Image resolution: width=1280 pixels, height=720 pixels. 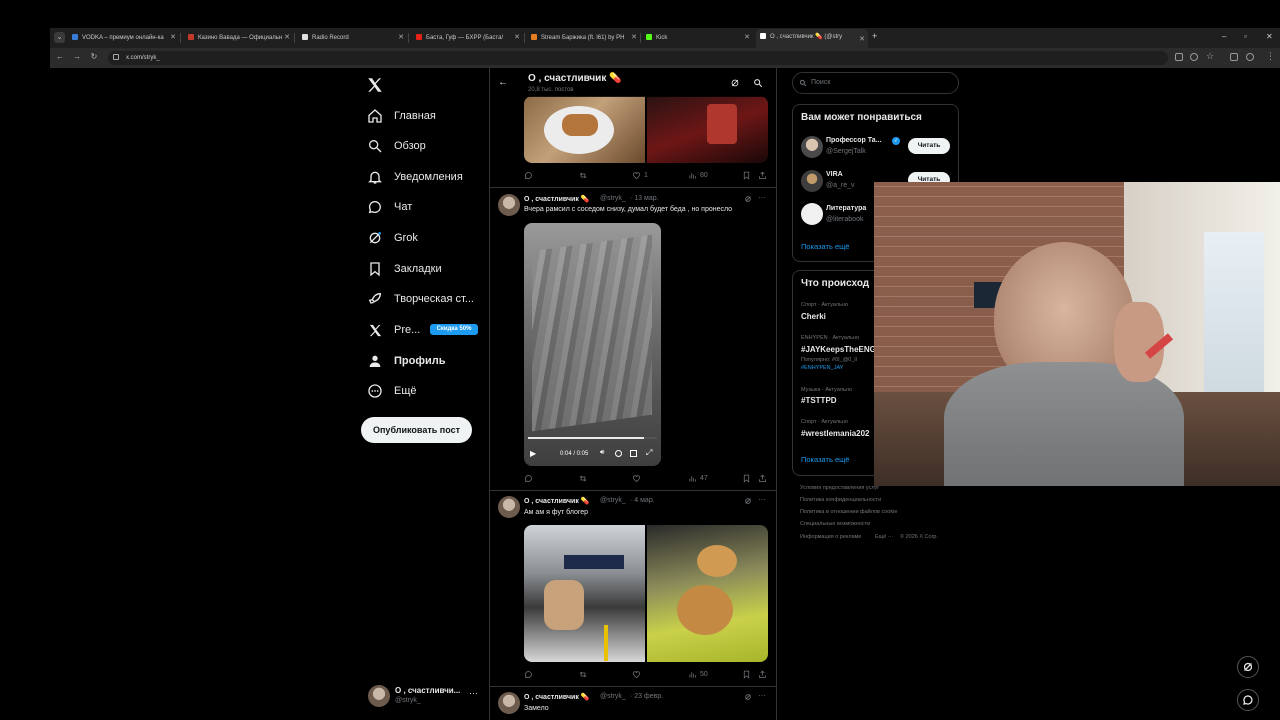 I want to click on tweet-date: · 4 мар., so click(x=642, y=500).